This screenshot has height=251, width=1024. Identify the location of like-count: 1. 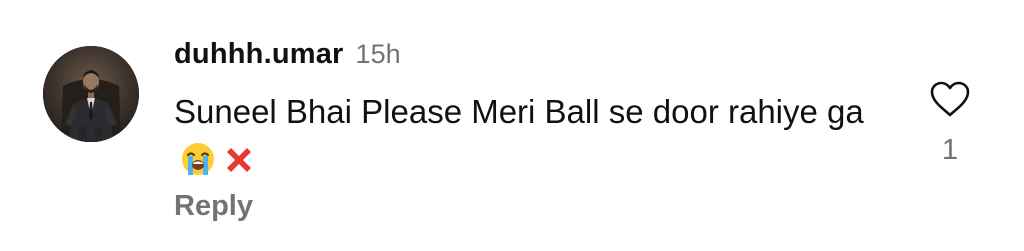
(950, 150).